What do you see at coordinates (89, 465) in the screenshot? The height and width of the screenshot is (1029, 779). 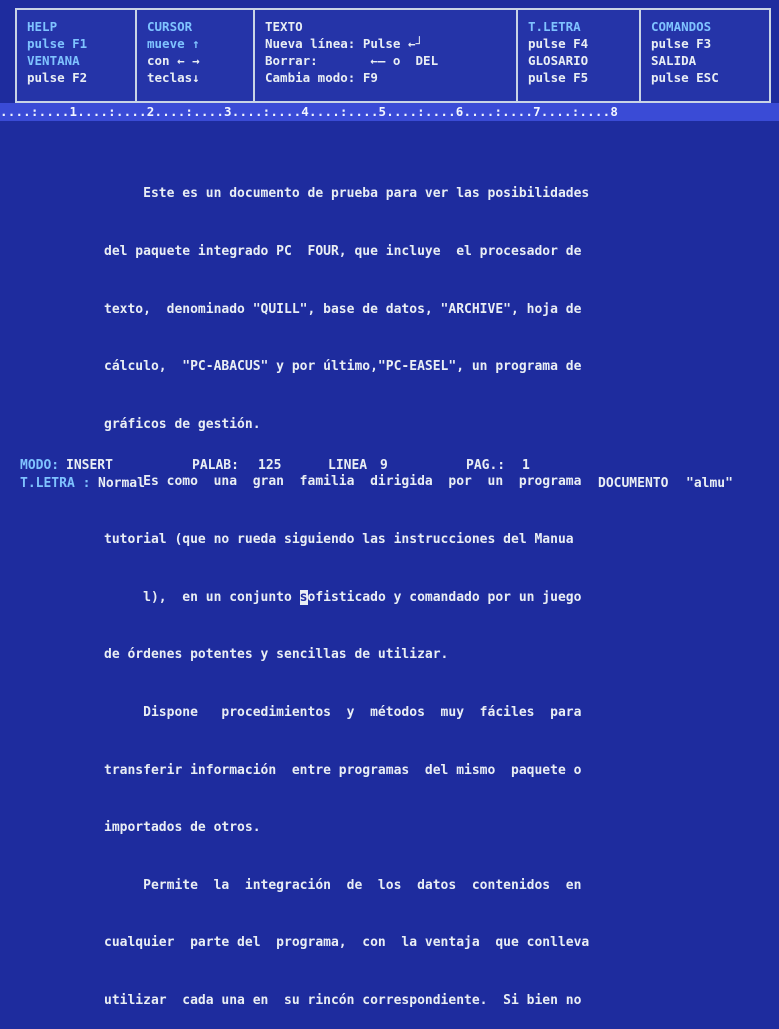 I see `modo-value: INSERT` at bounding box center [89, 465].